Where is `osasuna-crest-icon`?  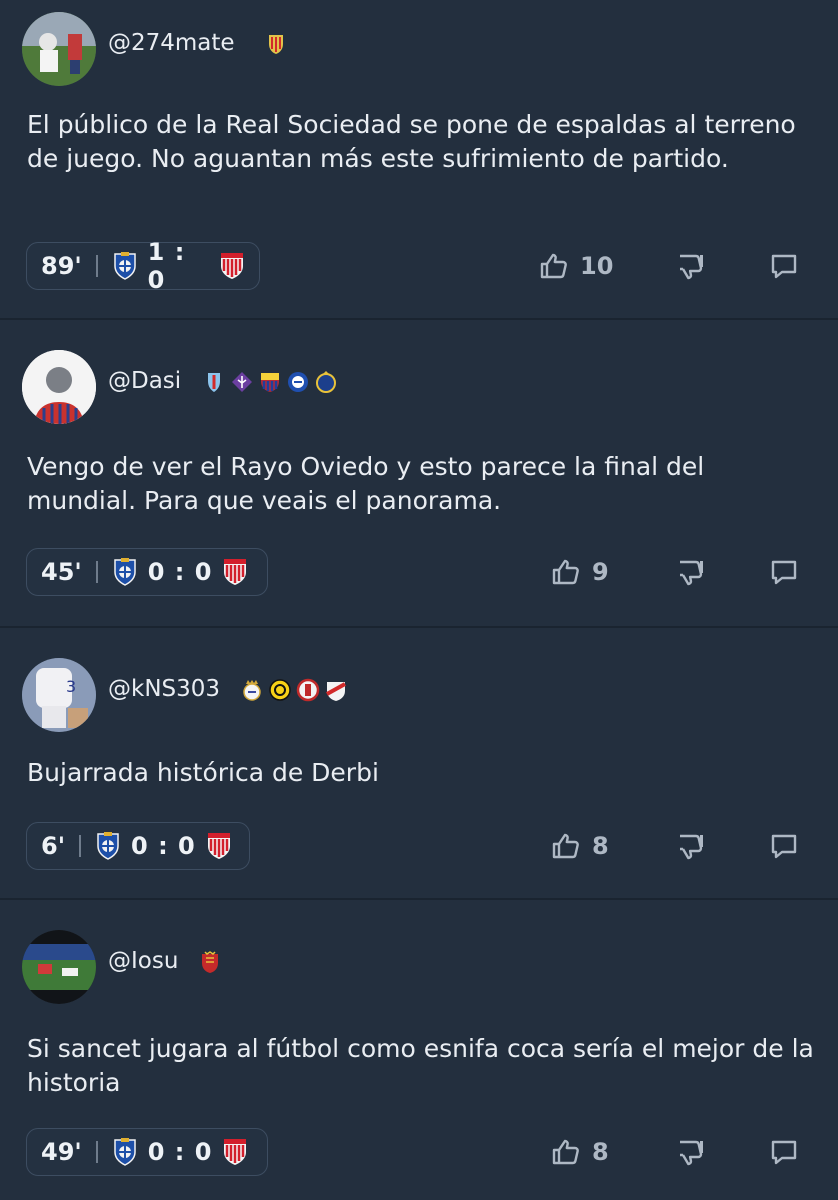
osasuna-crest-icon is located at coordinates (210, 962).